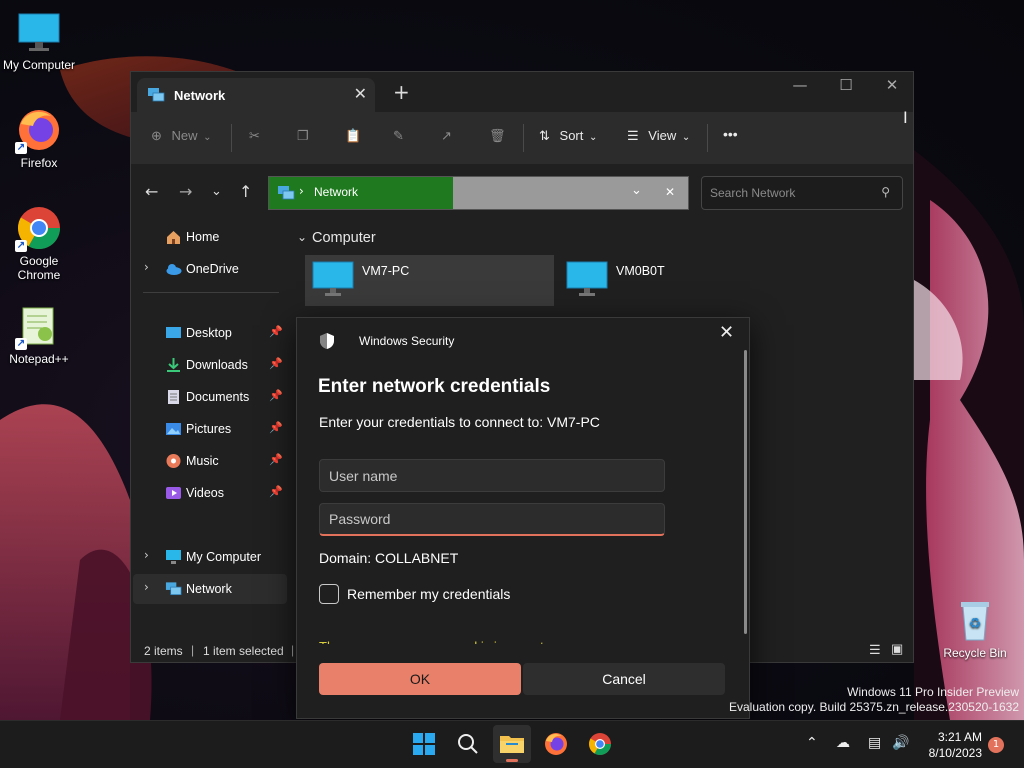 The width and height of the screenshot is (1024, 768). Describe the element at coordinates (333, 281) in the screenshot. I see `monitor-icon` at that location.